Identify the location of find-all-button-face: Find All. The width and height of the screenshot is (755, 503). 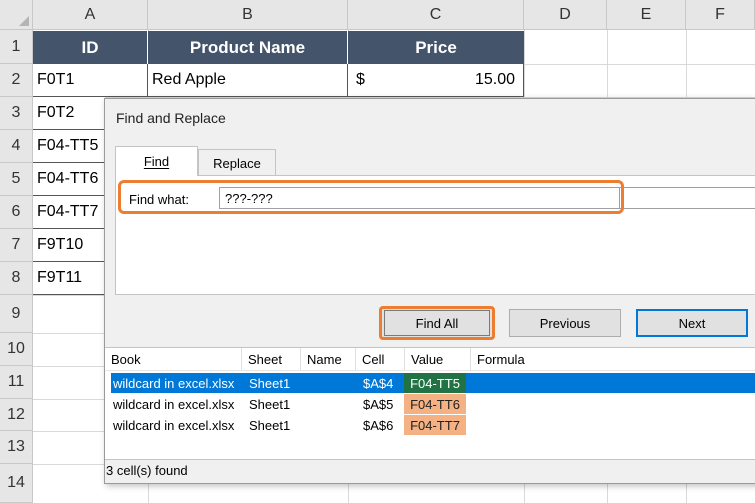
(437, 323).